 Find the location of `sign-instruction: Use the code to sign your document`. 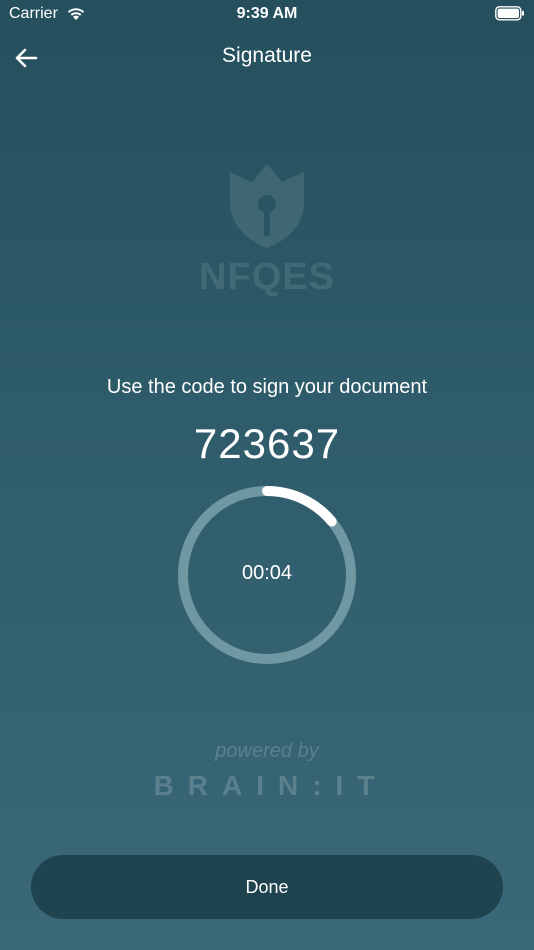

sign-instruction: Use the code to sign your document is located at coordinates (267, 387).